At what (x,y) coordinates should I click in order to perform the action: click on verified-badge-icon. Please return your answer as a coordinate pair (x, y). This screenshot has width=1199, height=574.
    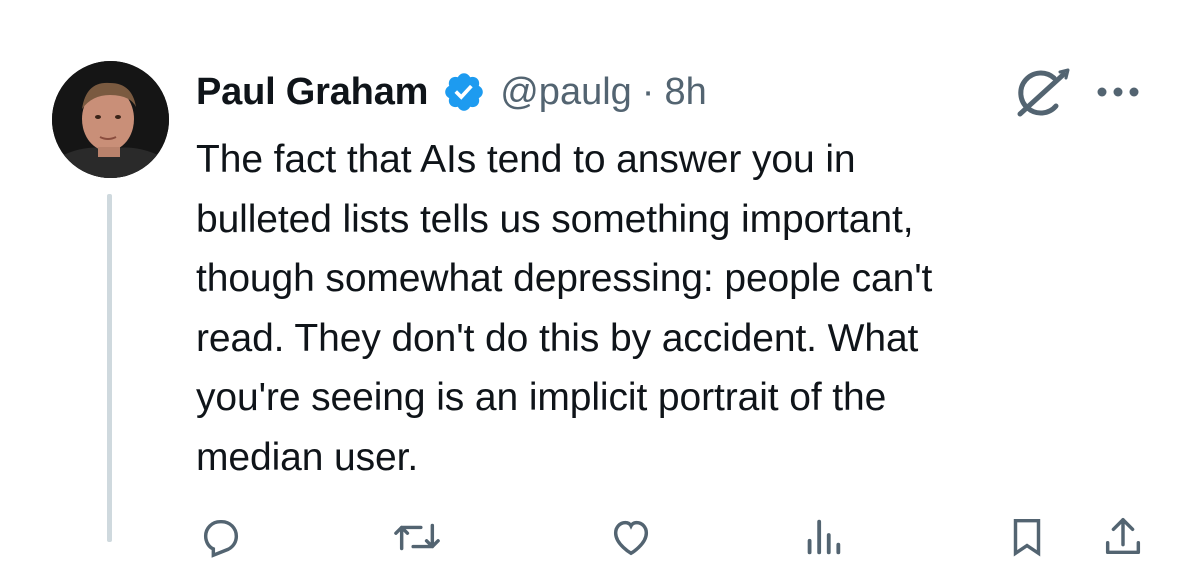
    Looking at the image, I should click on (464, 92).